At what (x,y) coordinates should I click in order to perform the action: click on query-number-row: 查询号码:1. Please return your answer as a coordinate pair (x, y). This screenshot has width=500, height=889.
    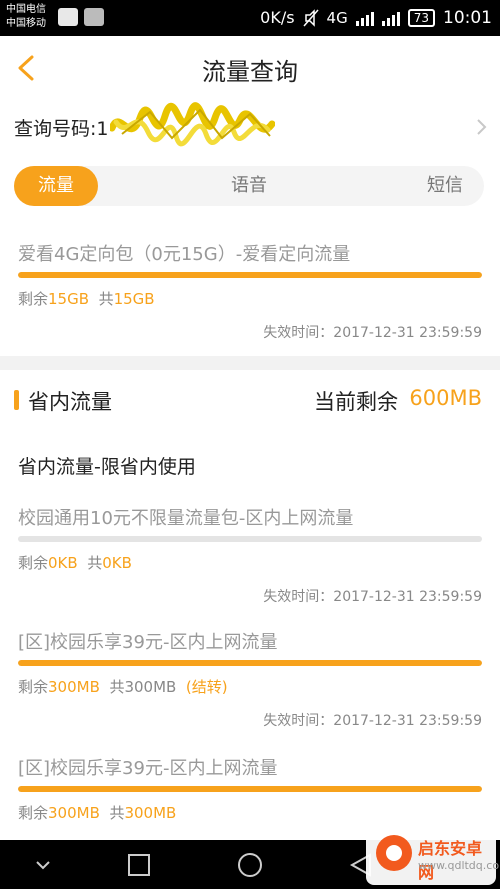
    Looking at the image, I should click on (250, 126).